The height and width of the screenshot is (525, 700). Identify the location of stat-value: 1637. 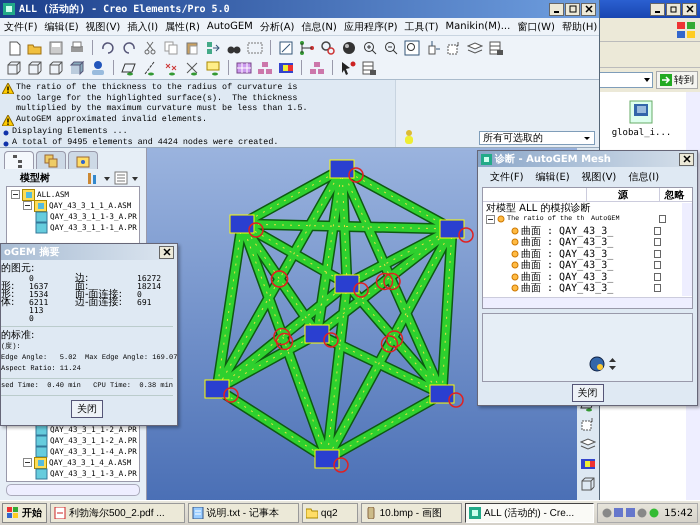
(39, 287).